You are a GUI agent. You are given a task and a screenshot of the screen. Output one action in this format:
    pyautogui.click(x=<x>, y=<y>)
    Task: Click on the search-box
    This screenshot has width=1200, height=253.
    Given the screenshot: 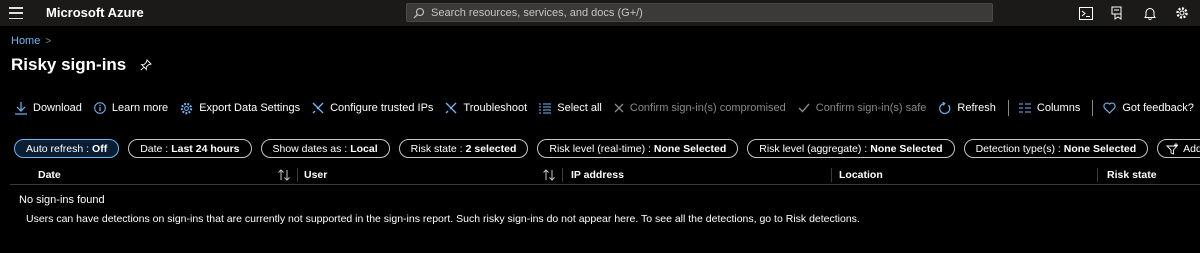 What is the action you would take?
    pyautogui.click(x=699, y=12)
    